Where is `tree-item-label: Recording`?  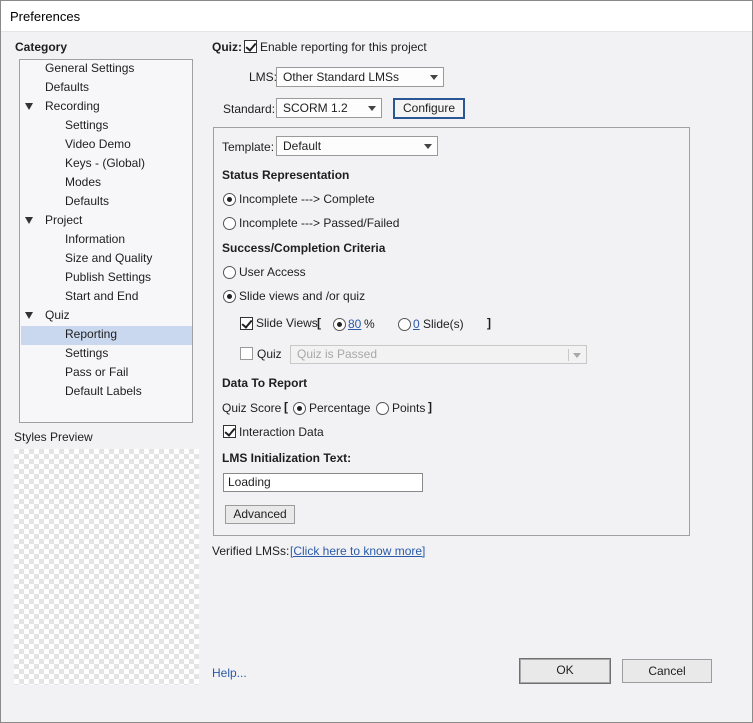 tree-item-label: Recording is located at coordinates (72, 106).